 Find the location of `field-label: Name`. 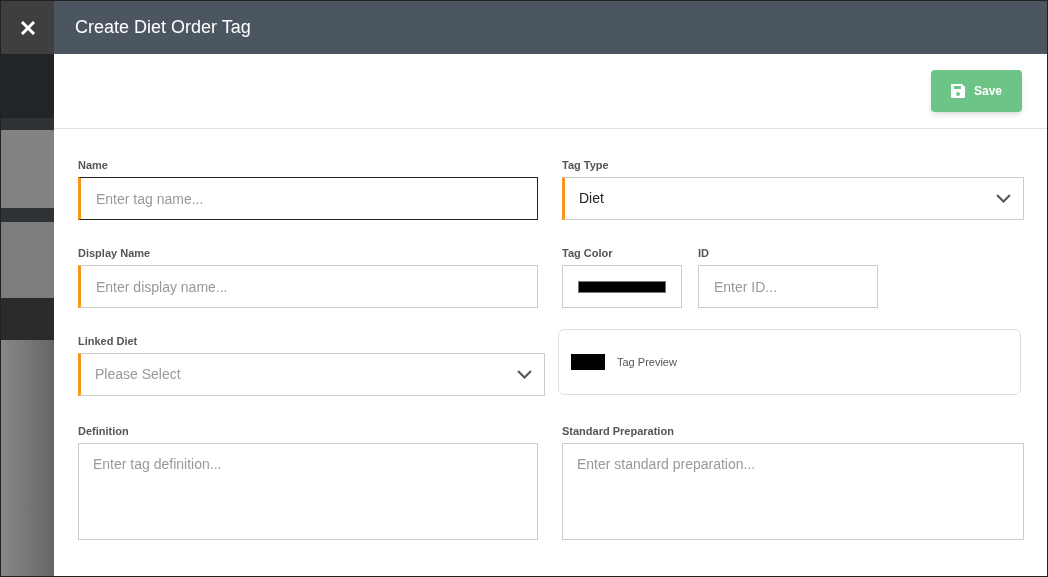

field-label: Name is located at coordinates (93, 165).